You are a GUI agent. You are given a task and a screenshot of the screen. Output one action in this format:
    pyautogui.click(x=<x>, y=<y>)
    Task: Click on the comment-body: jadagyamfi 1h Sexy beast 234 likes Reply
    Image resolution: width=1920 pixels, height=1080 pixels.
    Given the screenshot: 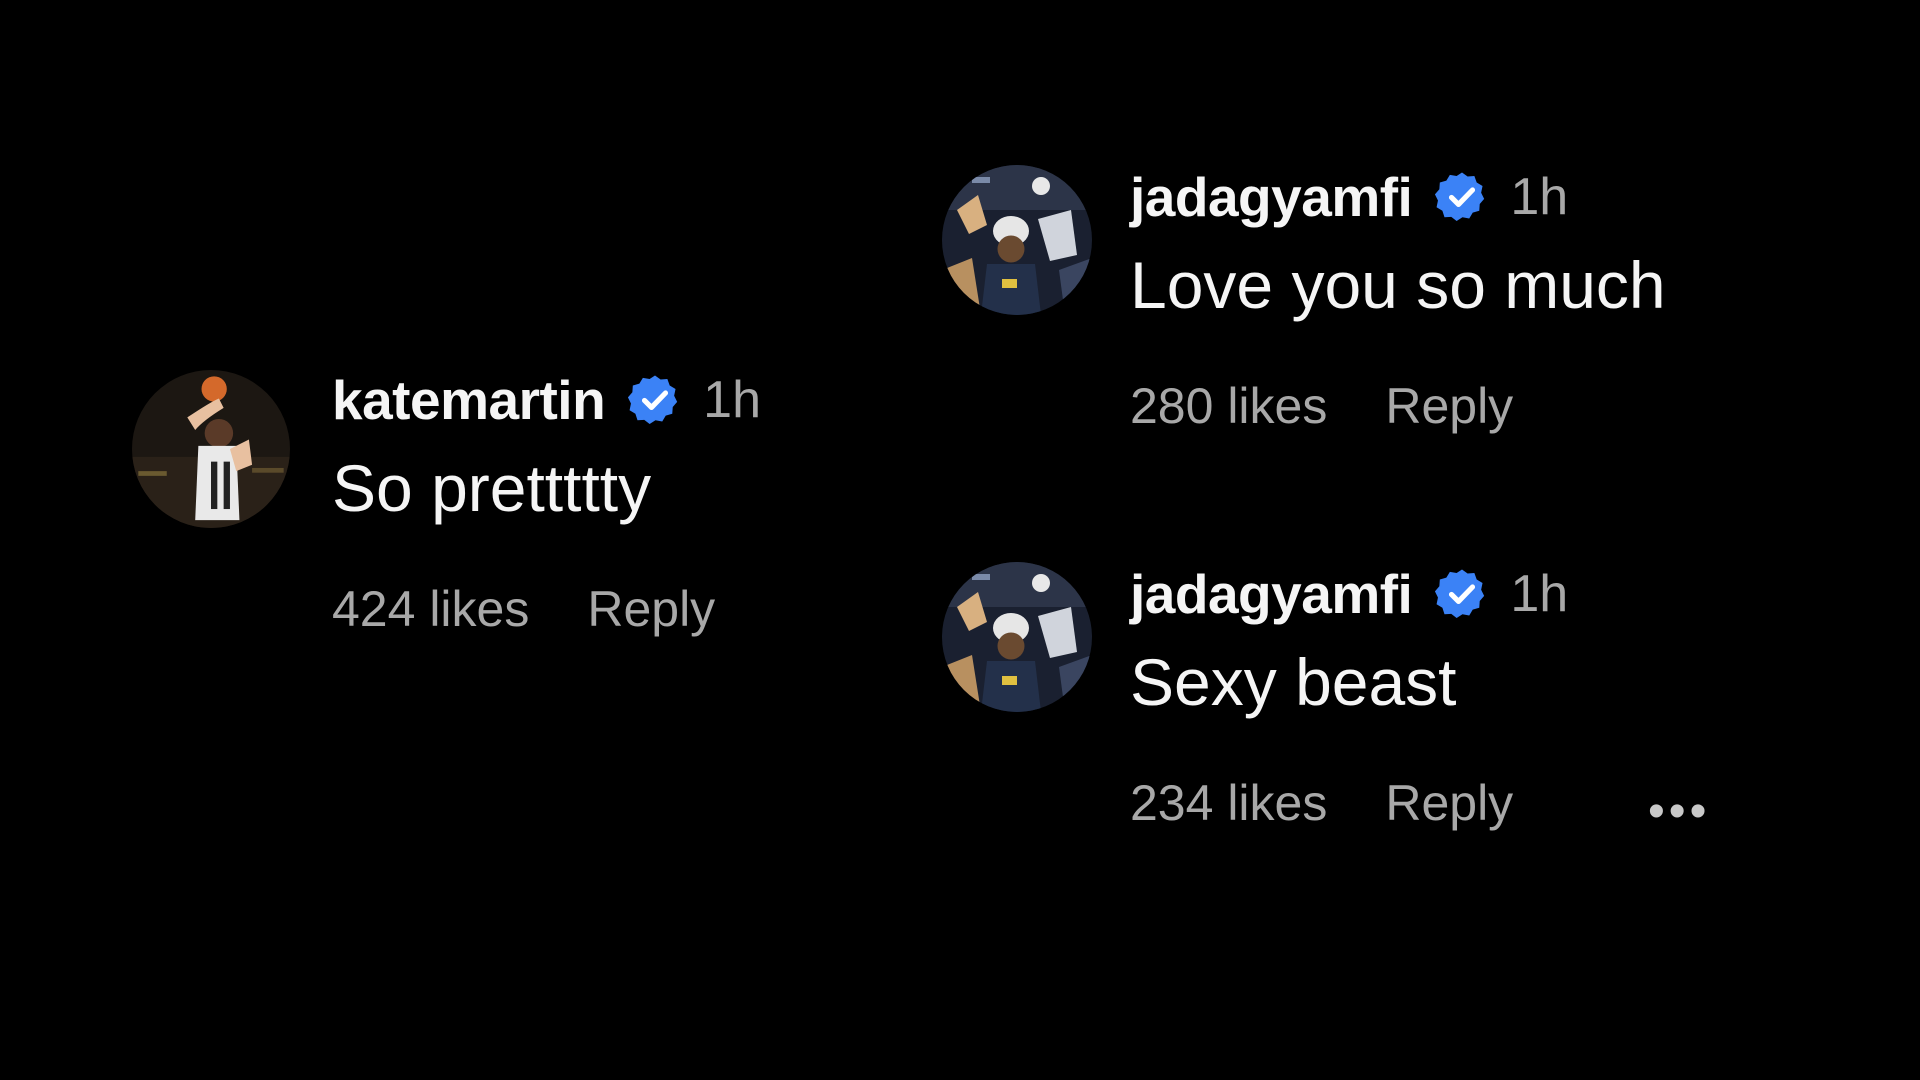 What is the action you would take?
    pyautogui.click(x=1349, y=697)
    